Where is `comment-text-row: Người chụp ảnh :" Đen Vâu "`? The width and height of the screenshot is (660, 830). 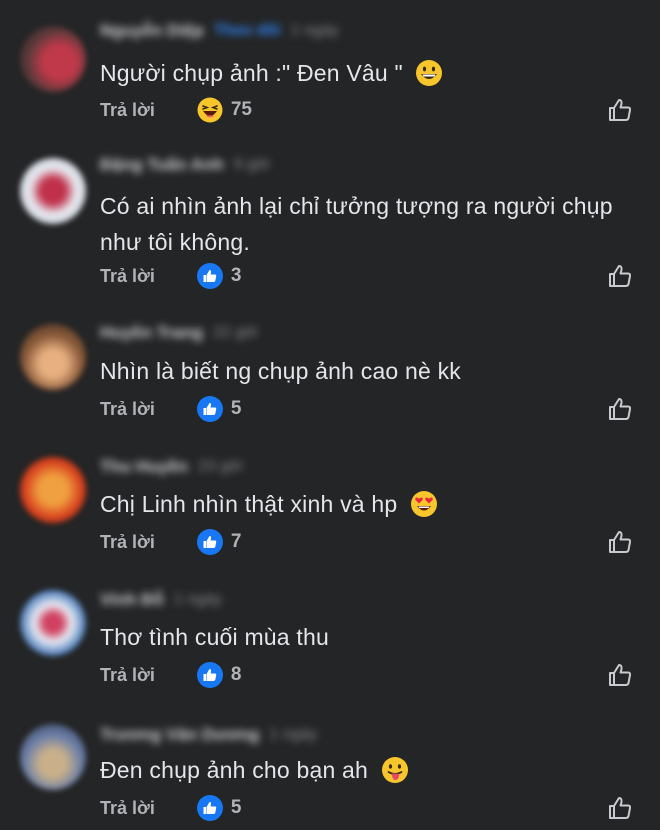
comment-text-row: Người chụp ảnh :" Đen Vâu " is located at coordinates (365, 73).